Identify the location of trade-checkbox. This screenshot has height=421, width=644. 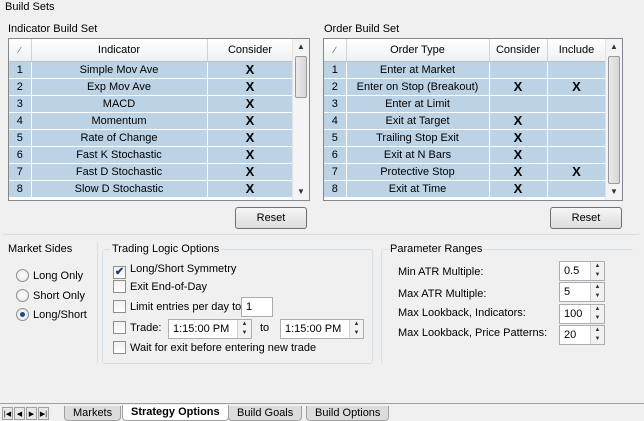
(119, 327).